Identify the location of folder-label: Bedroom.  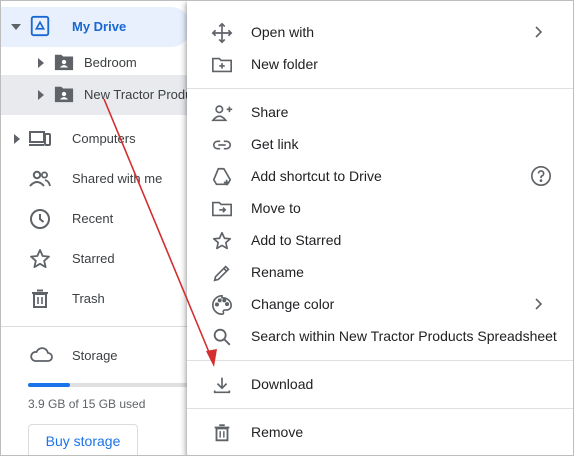
(110, 62).